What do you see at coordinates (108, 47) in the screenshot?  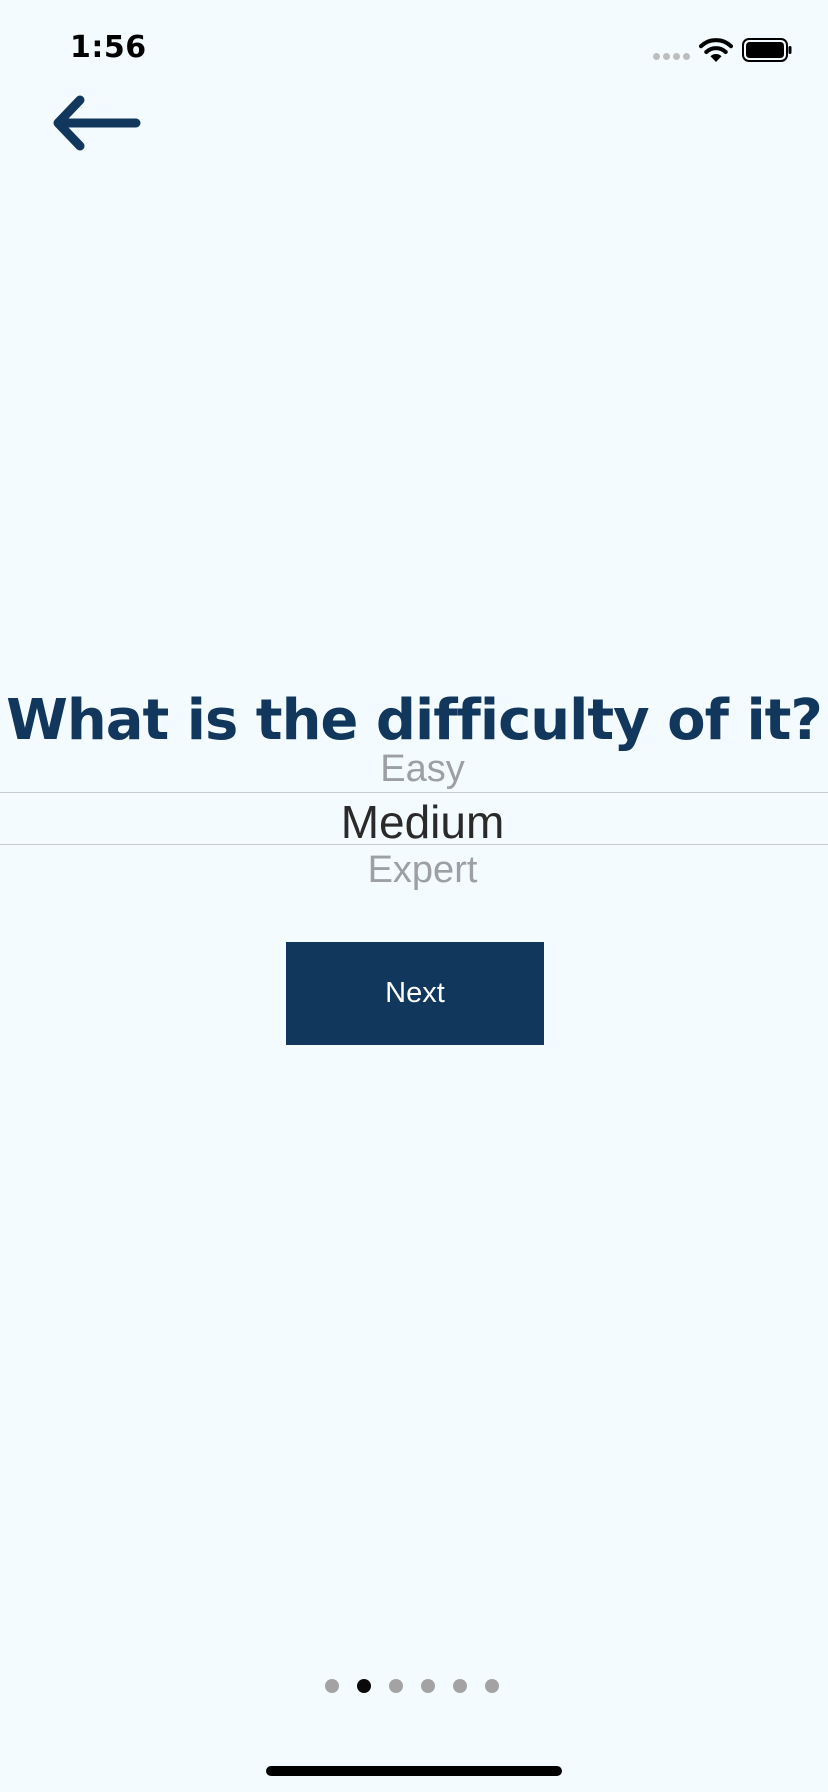 I see `status-time: 1:56` at bounding box center [108, 47].